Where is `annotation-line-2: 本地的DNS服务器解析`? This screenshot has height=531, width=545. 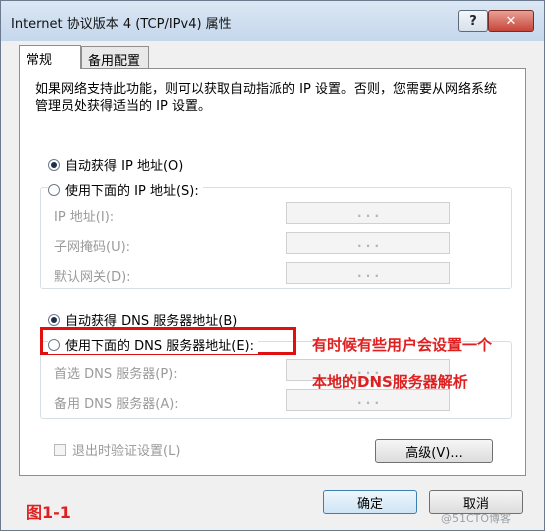
annotation-line-2: 本地的DNS服务器解析 is located at coordinates (390, 382).